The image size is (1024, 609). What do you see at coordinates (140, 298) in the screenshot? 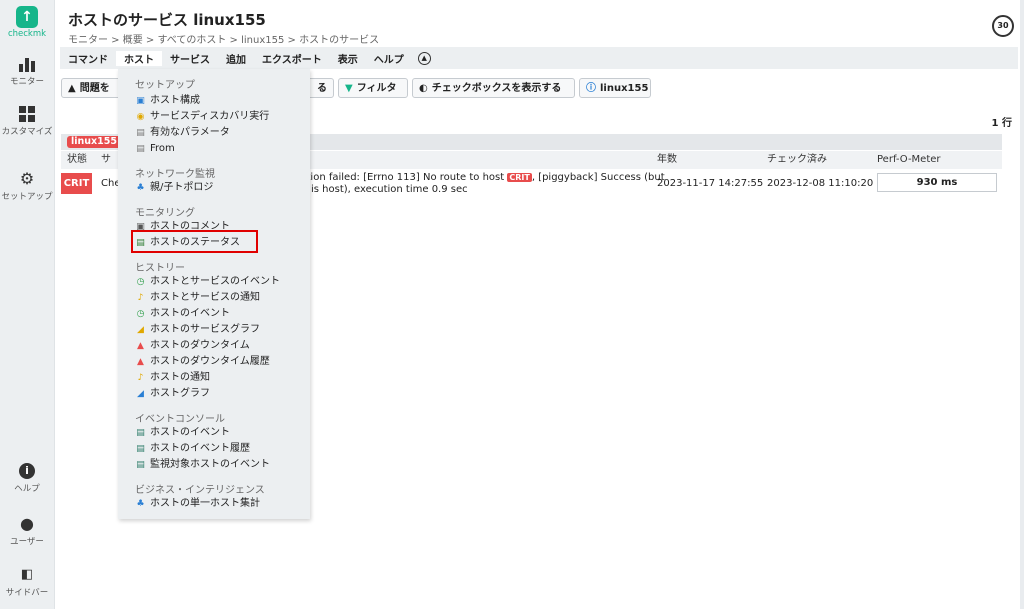
I see `bell-icon: ♪` at bounding box center [140, 298].